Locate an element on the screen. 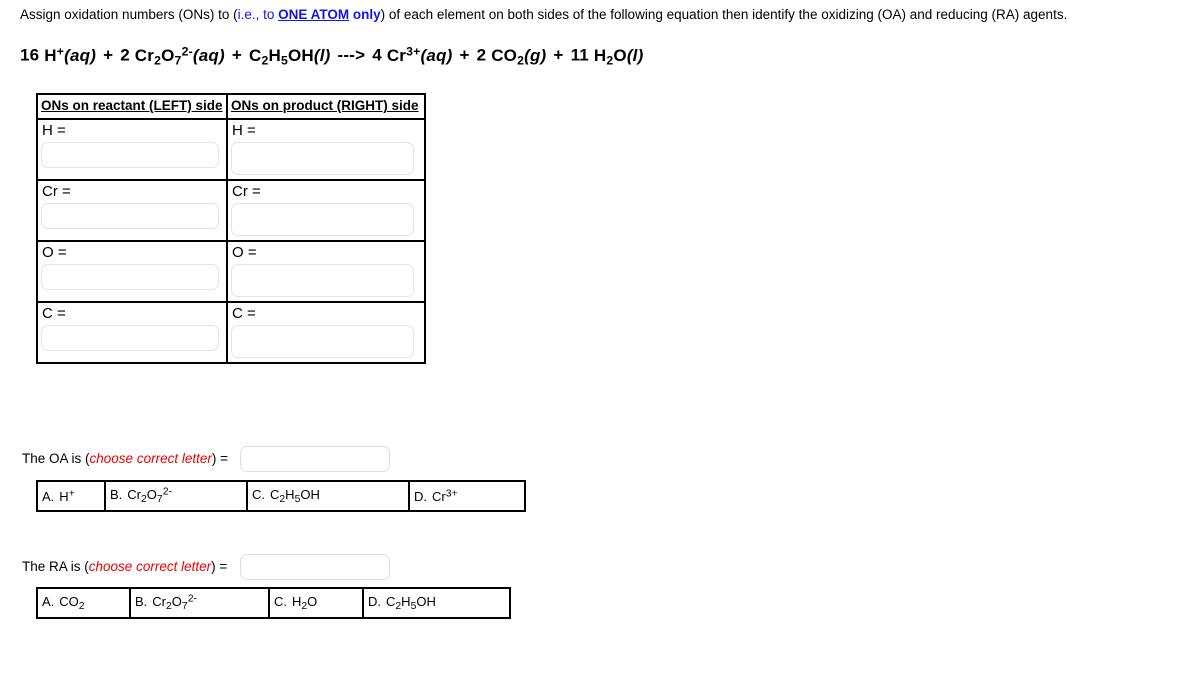  oa-choice-c-letter: C. is located at coordinates (258, 494).